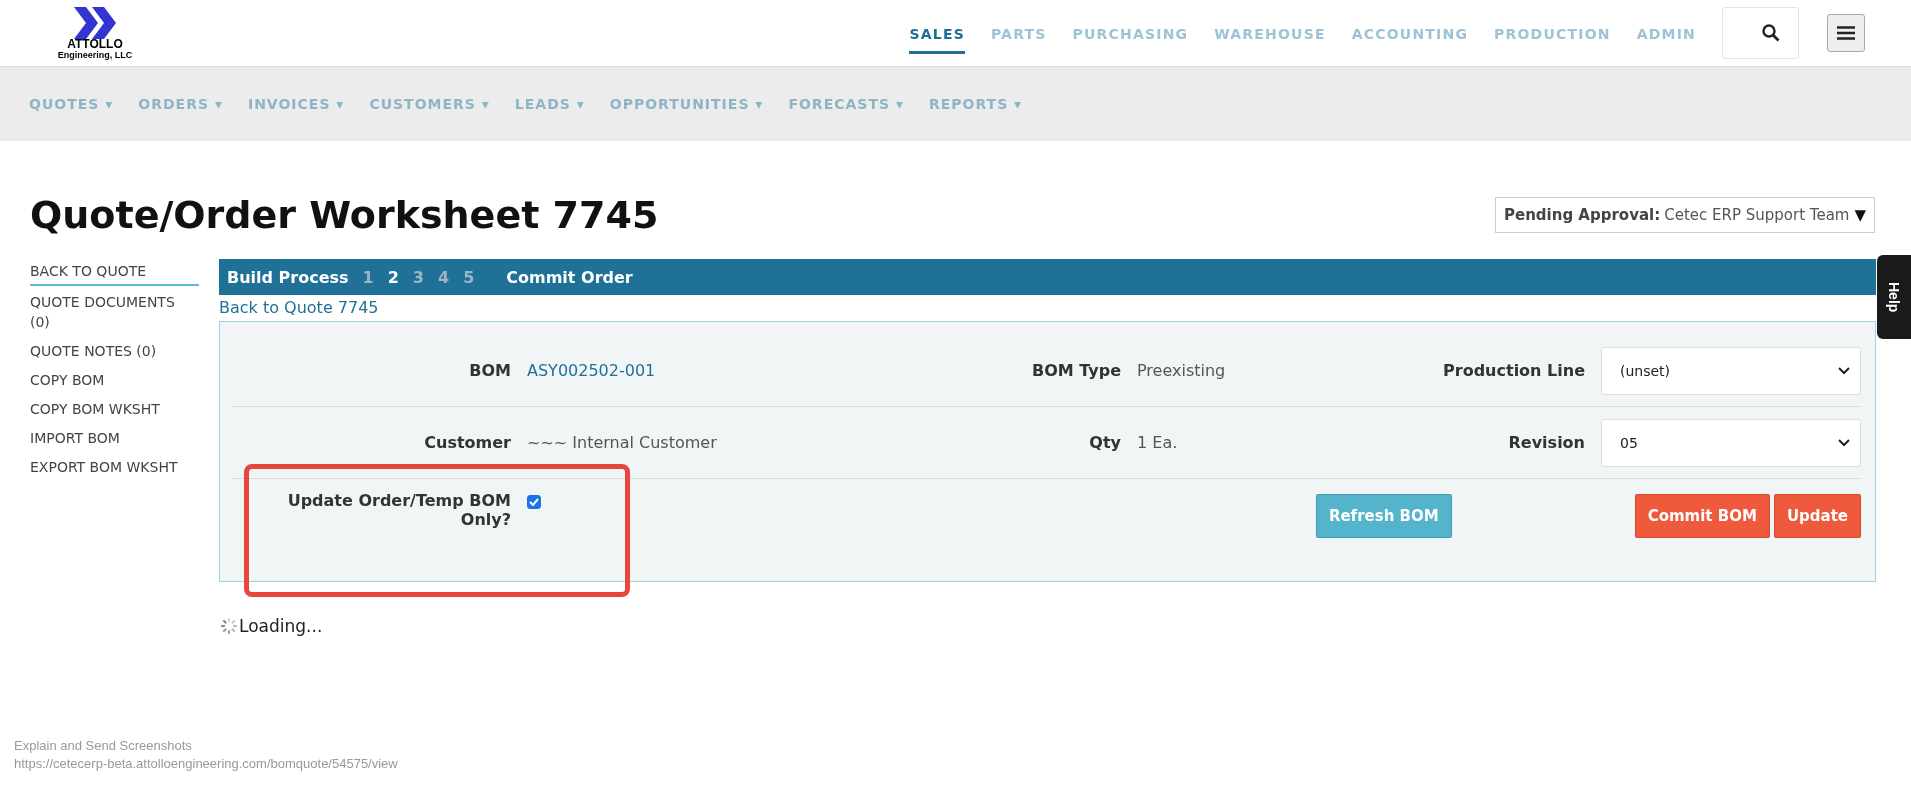 The width and height of the screenshot is (1911, 791). What do you see at coordinates (1666, 34) in the screenshot?
I see `nav-tab: ADMIN` at bounding box center [1666, 34].